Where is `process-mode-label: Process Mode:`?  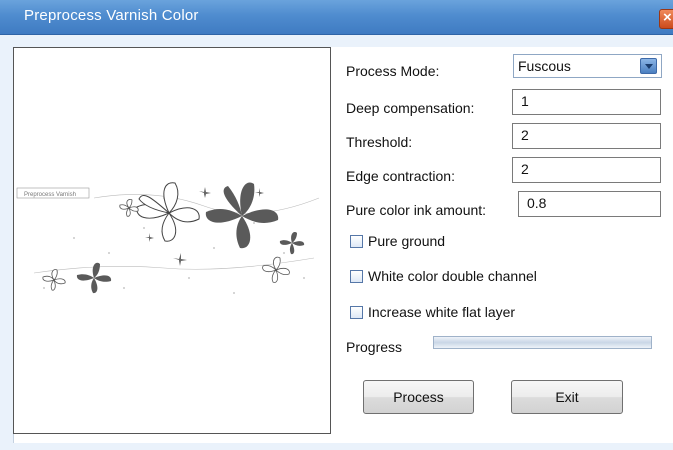
process-mode-label: Process Mode: is located at coordinates (393, 71).